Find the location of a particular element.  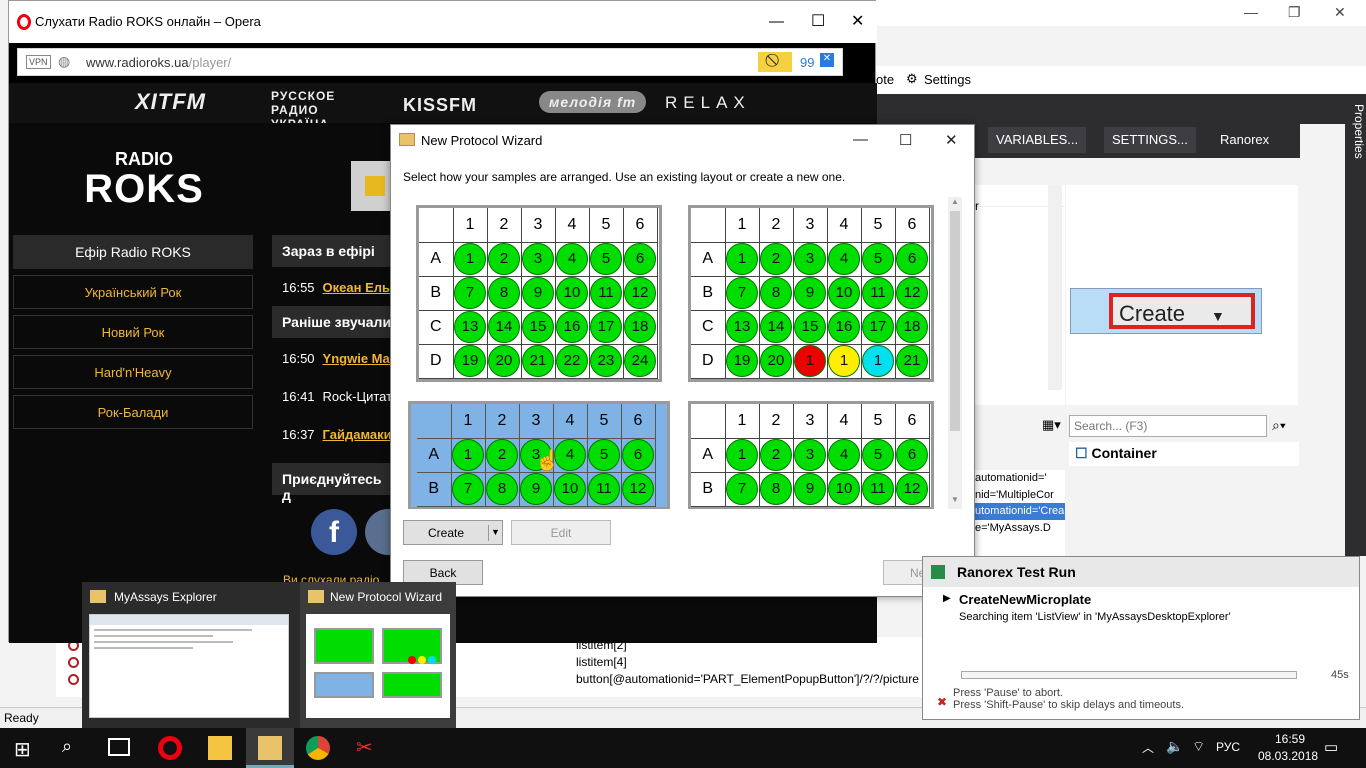

track-link: Гайдамаки is located at coordinates (357, 434).